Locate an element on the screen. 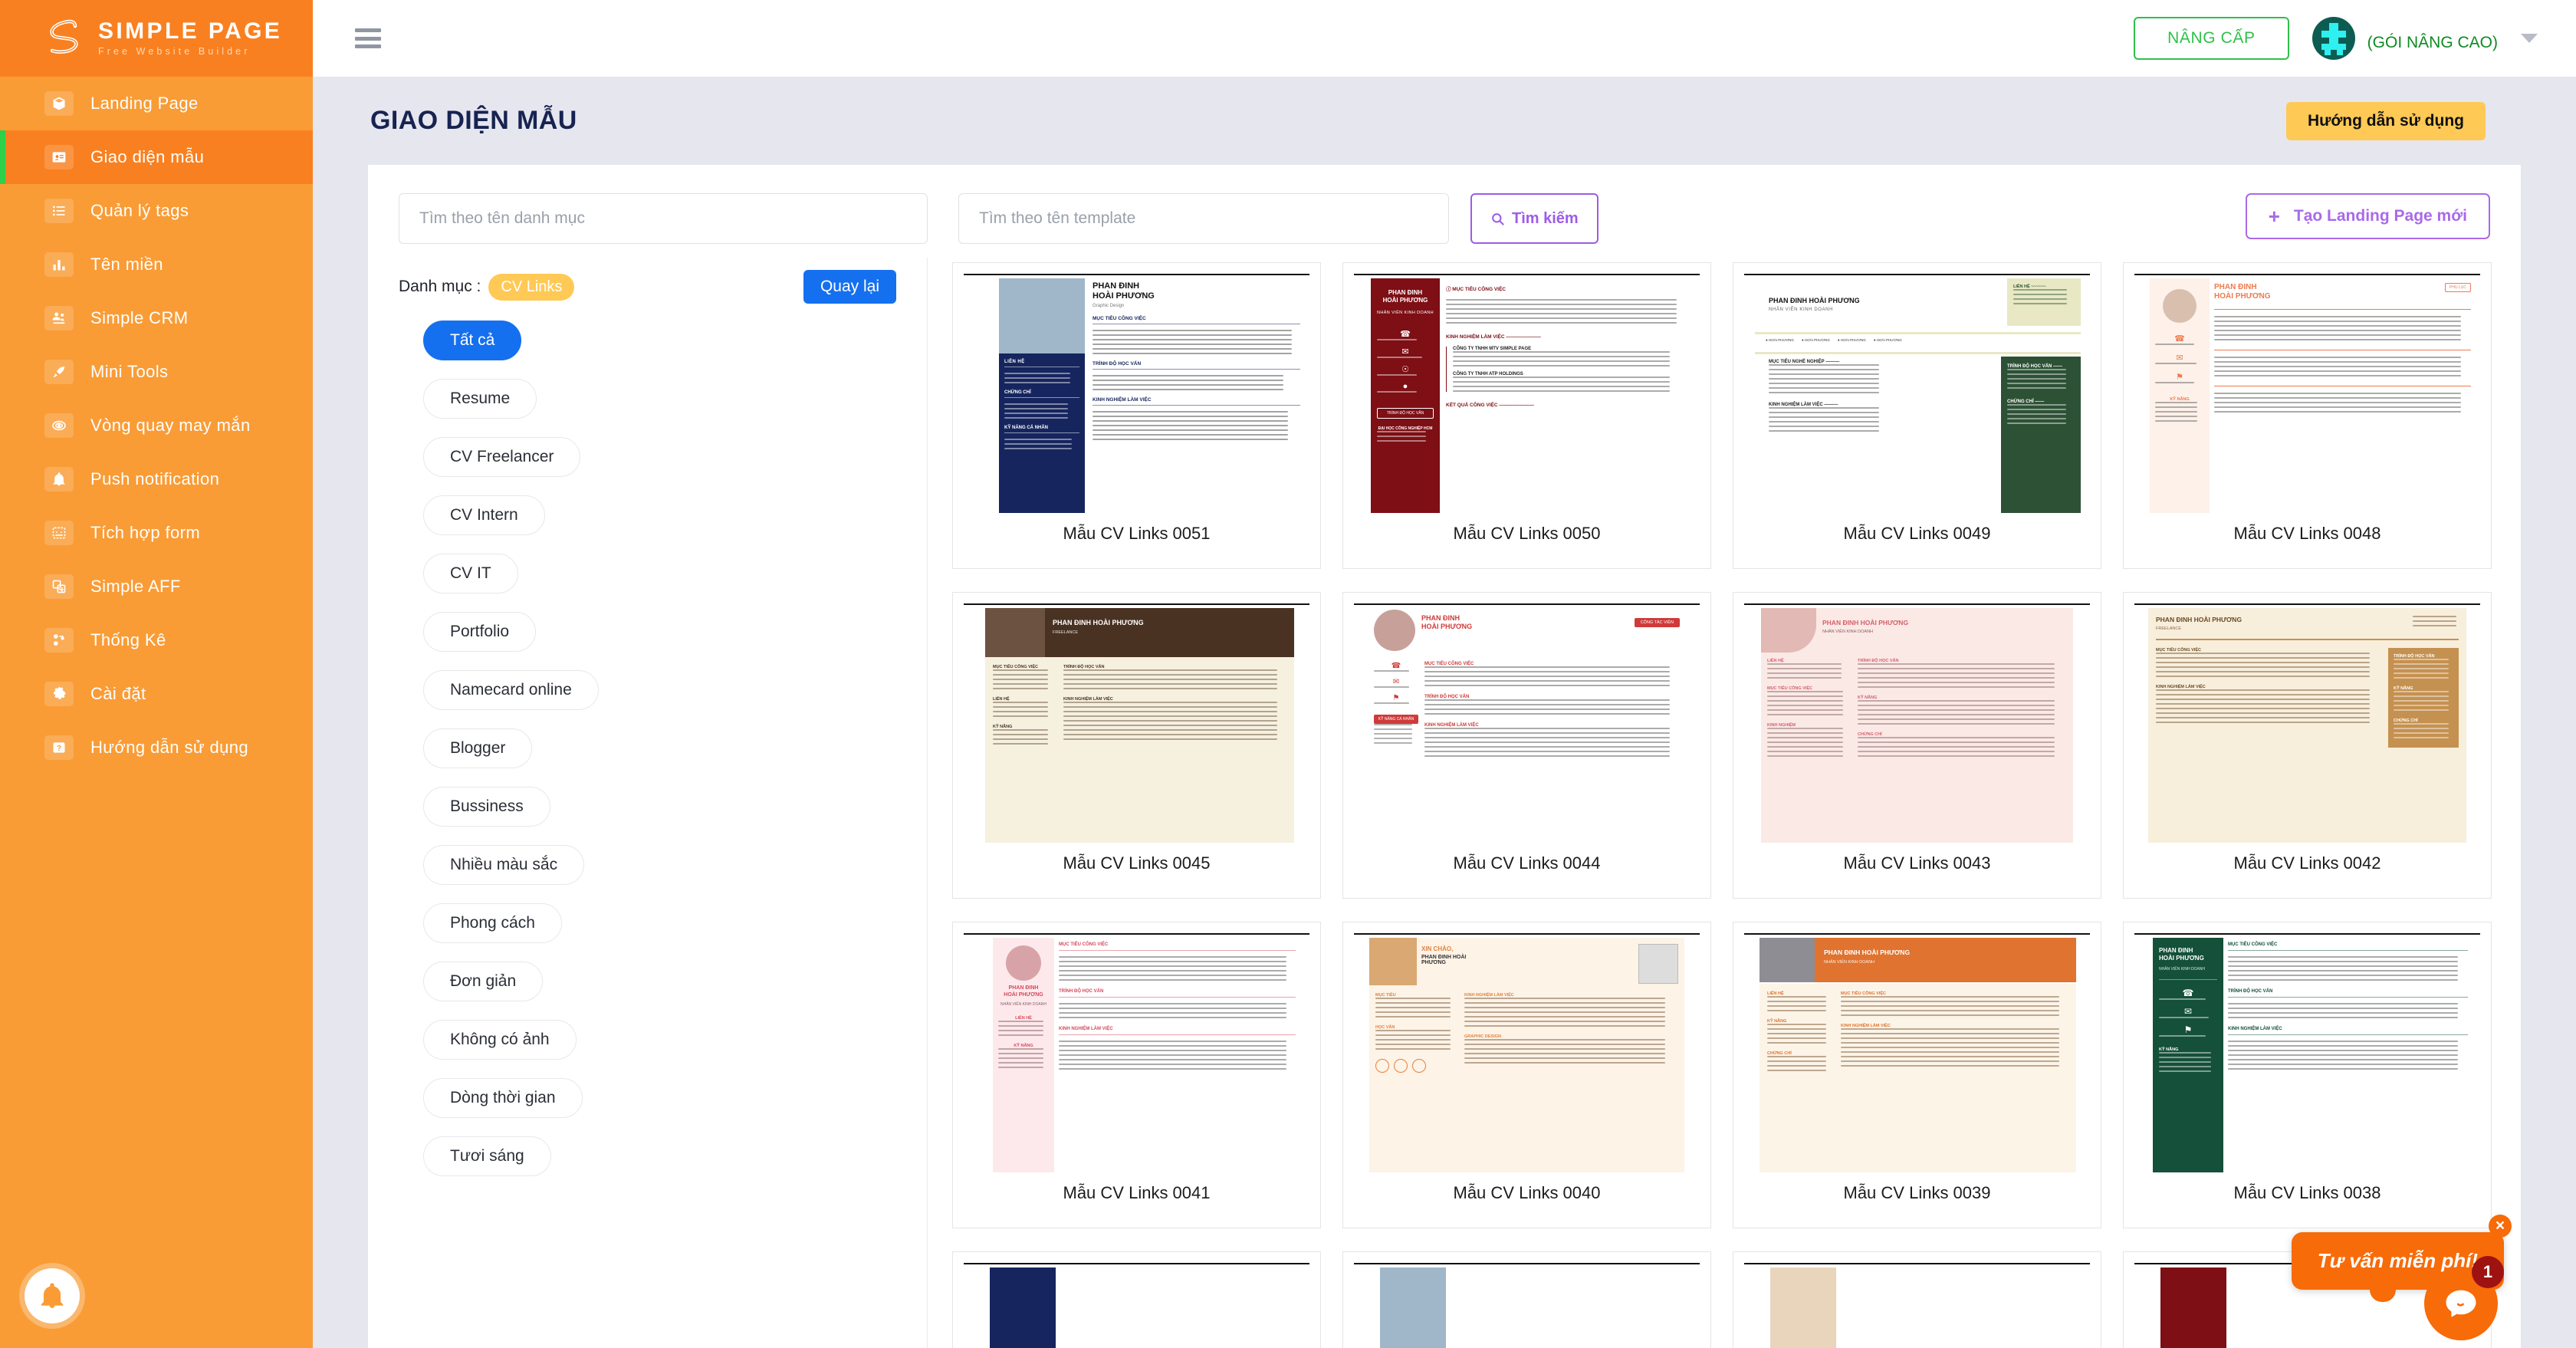 Image resolution: width=2576 pixels, height=1348 pixels. hamburger-icon is located at coordinates (368, 38).